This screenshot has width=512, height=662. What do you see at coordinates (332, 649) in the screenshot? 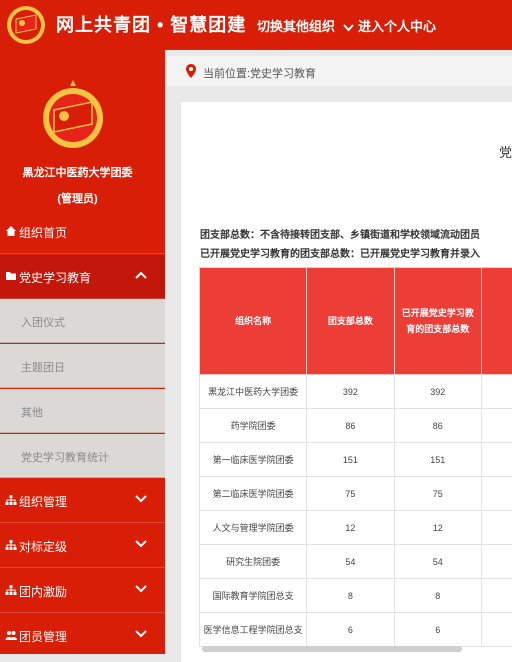
I see `horizontal-scrollbar` at bounding box center [332, 649].